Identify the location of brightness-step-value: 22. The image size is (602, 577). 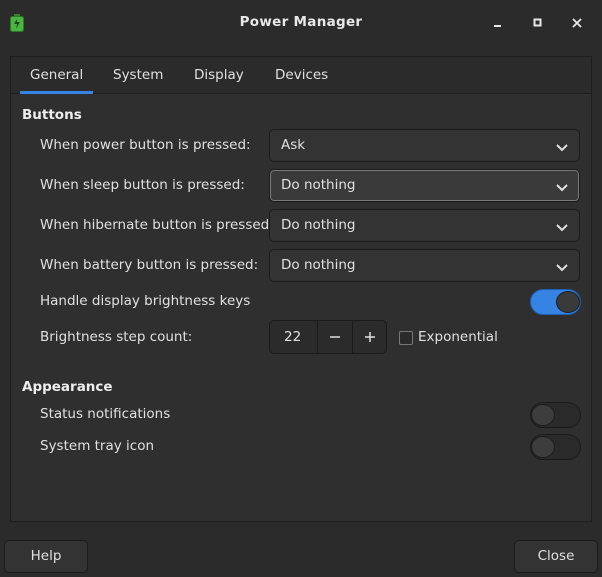
(293, 337).